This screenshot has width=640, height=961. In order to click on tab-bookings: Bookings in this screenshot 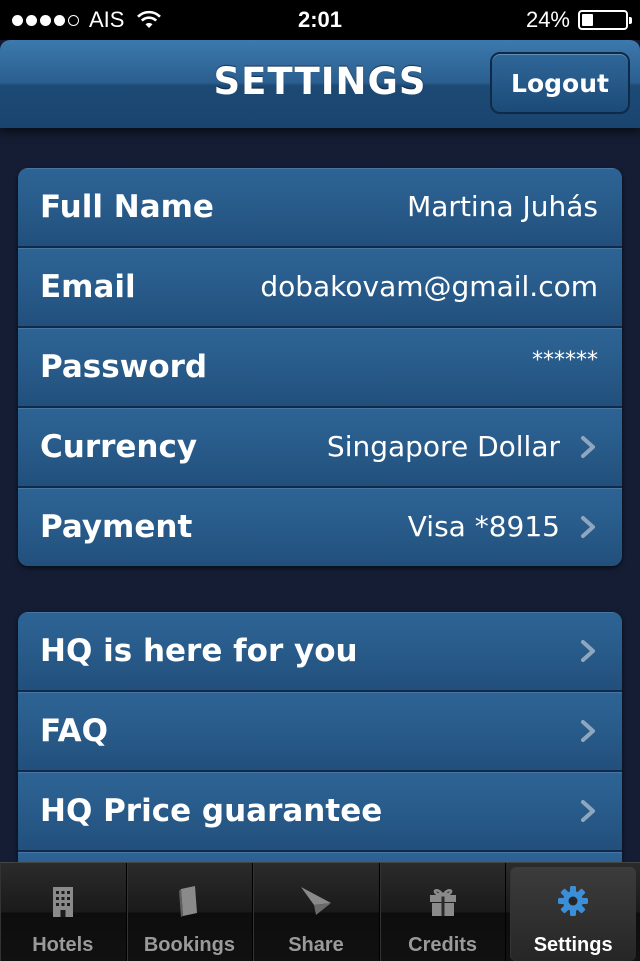, I will do `click(190, 912)`.